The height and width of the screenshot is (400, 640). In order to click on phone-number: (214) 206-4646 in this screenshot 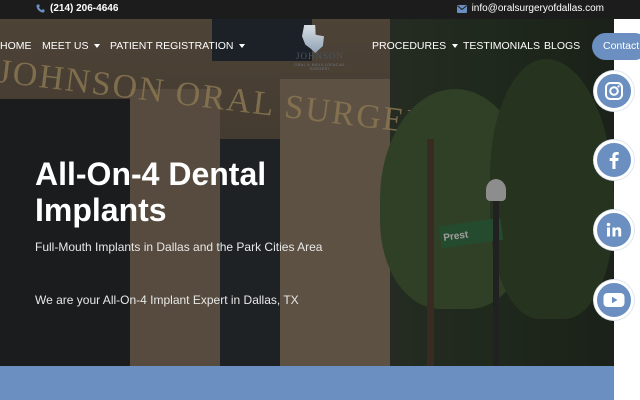, I will do `click(84, 8)`.